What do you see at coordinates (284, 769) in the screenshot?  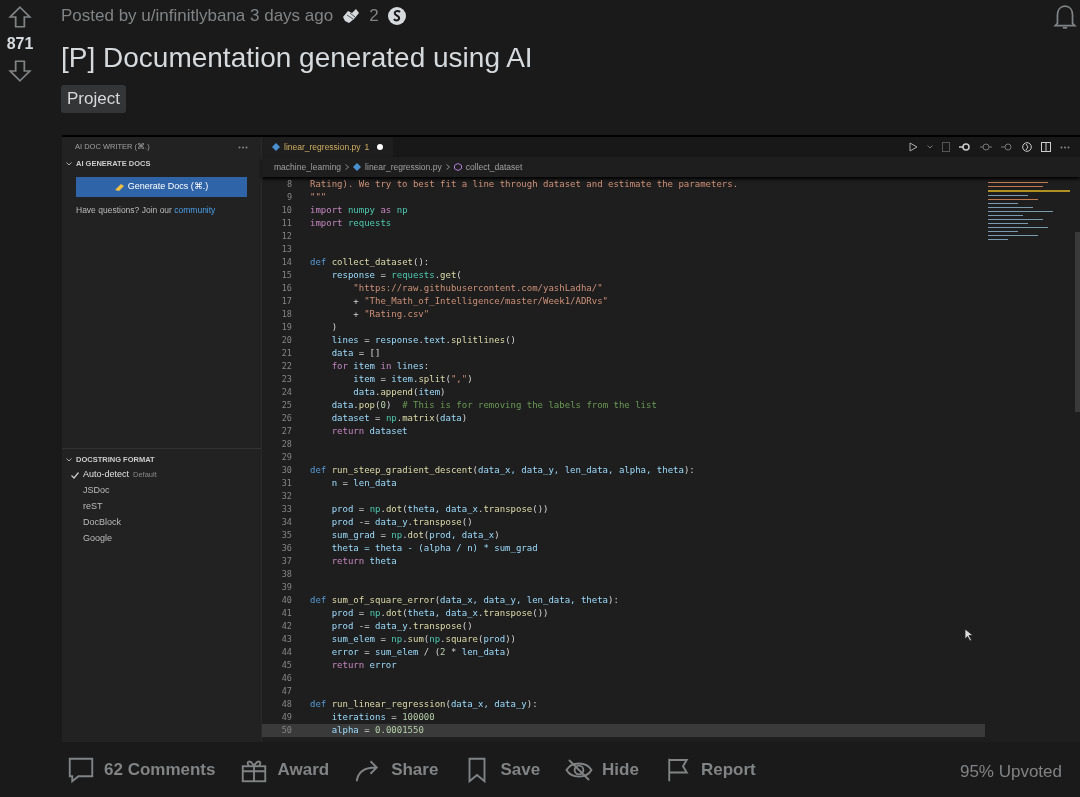 I see `award-button: Award` at bounding box center [284, 769].